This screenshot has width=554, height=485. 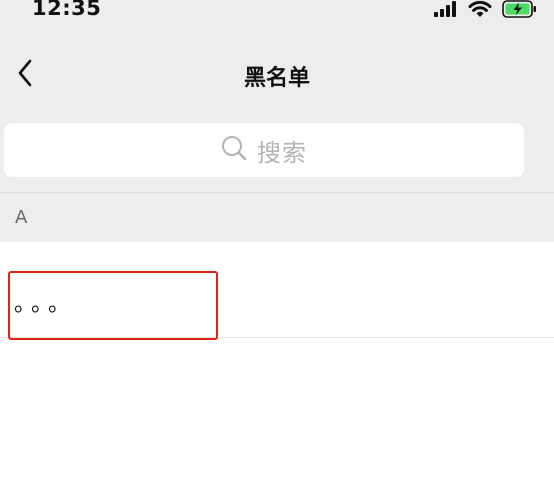 What do you see at coordinates (67, 10) in the screenshot?
I see `status-time: 12:35` at bounding box center [67, 10].